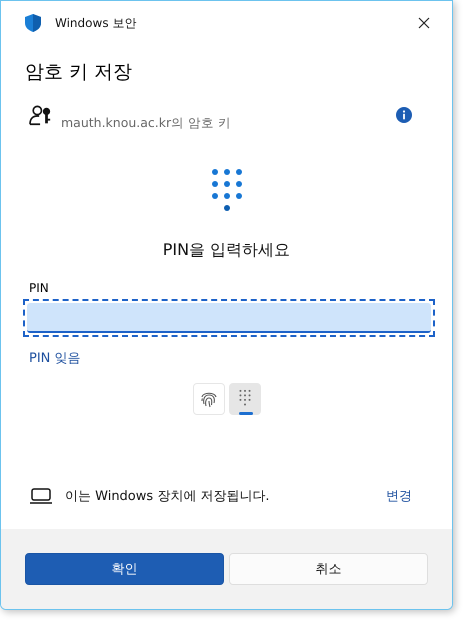 The height and width of the screenshot is (623, 467). I want to click on dialog-heading: 암호 키 저장, so click(79, 72).